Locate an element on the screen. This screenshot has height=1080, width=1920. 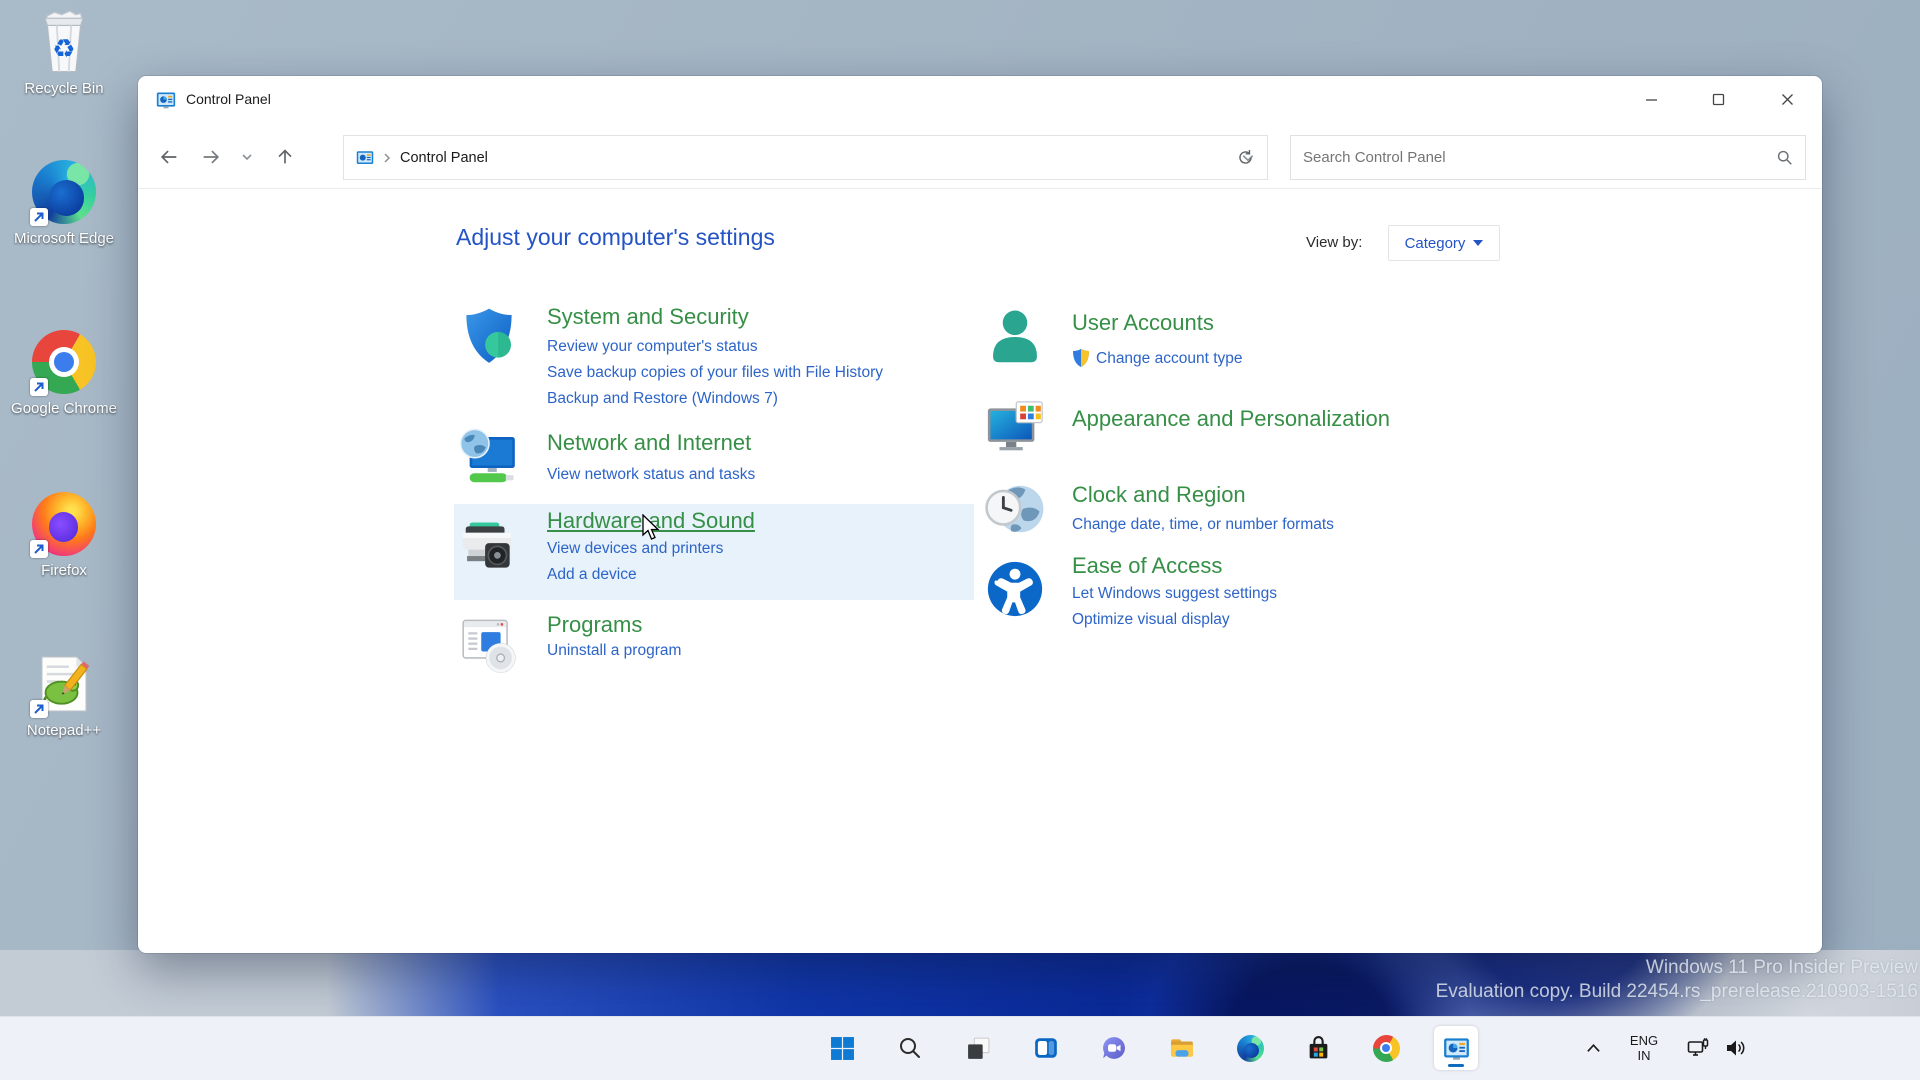
link-view-network-status: View network status and tasks is located at coordinates (651, 475).